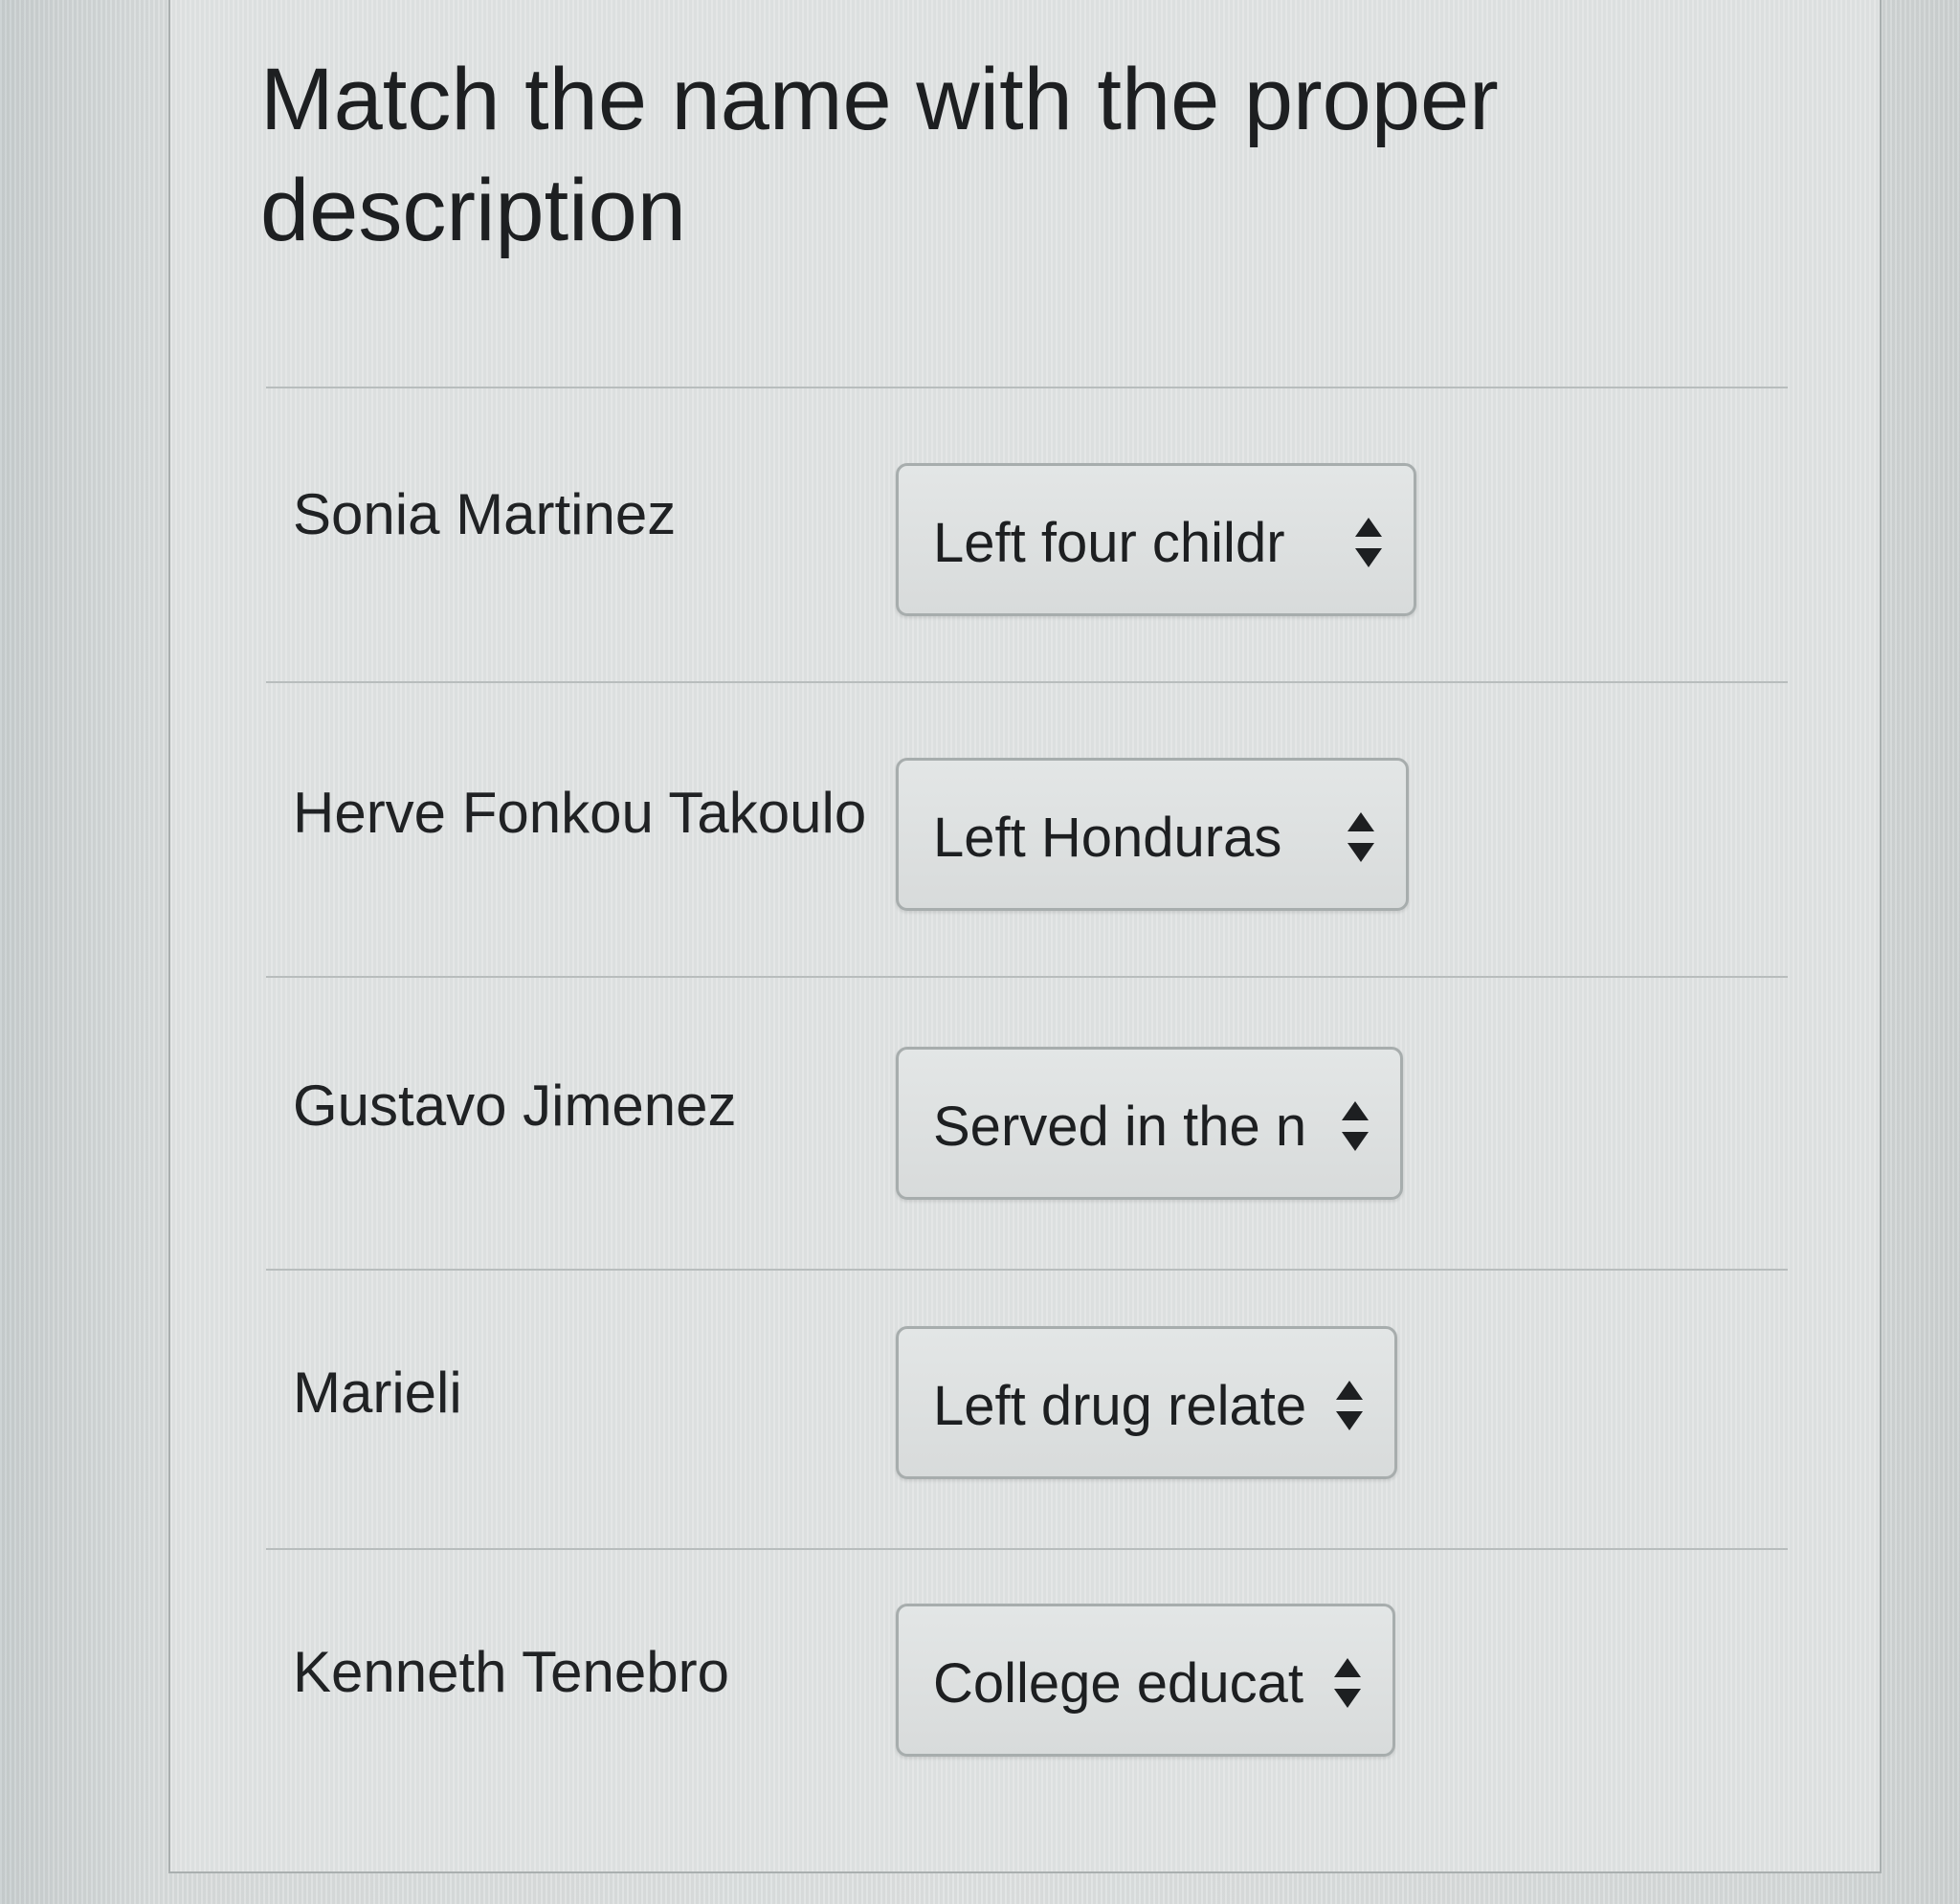 This screenshot has width=1960, height=1904. I want to click on match-select-value: Left Honduras, so click(1108, 838).